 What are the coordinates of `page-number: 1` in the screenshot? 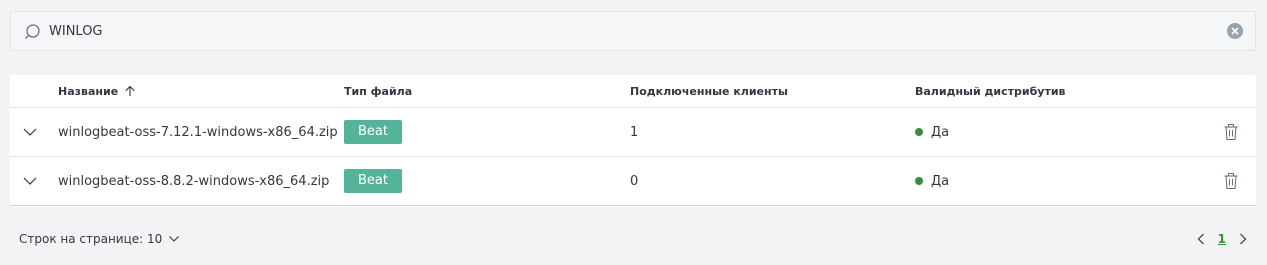 It's located at (1222, 239).